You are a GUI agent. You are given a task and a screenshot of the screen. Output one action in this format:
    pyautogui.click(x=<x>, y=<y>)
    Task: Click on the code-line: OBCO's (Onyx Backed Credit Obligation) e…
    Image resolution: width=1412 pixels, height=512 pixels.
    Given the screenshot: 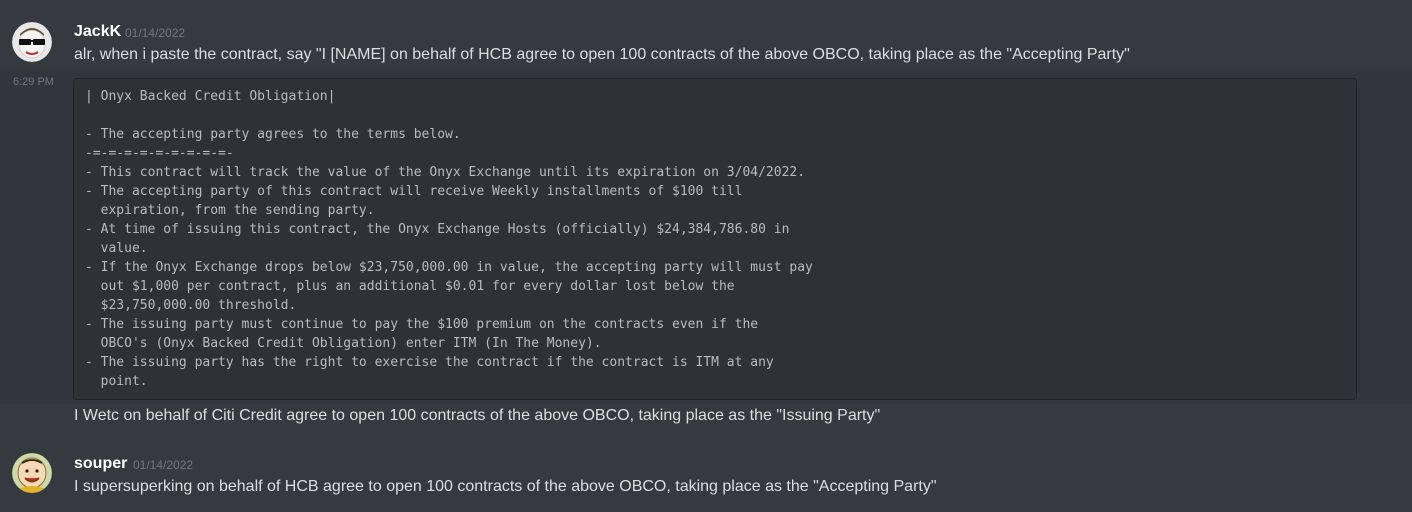 What is the action you would take?
    pyautogui.click(x=343, y=343)
    